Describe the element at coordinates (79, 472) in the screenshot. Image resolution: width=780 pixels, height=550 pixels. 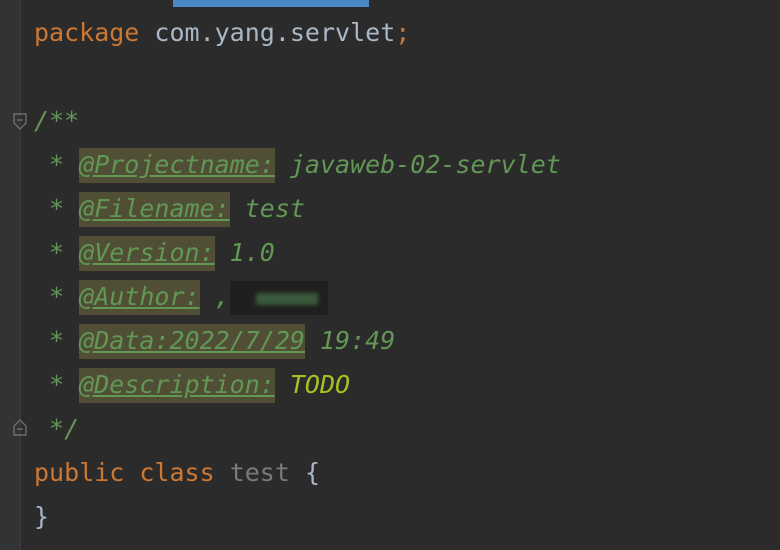
I see `public-keyword: public` at that location.